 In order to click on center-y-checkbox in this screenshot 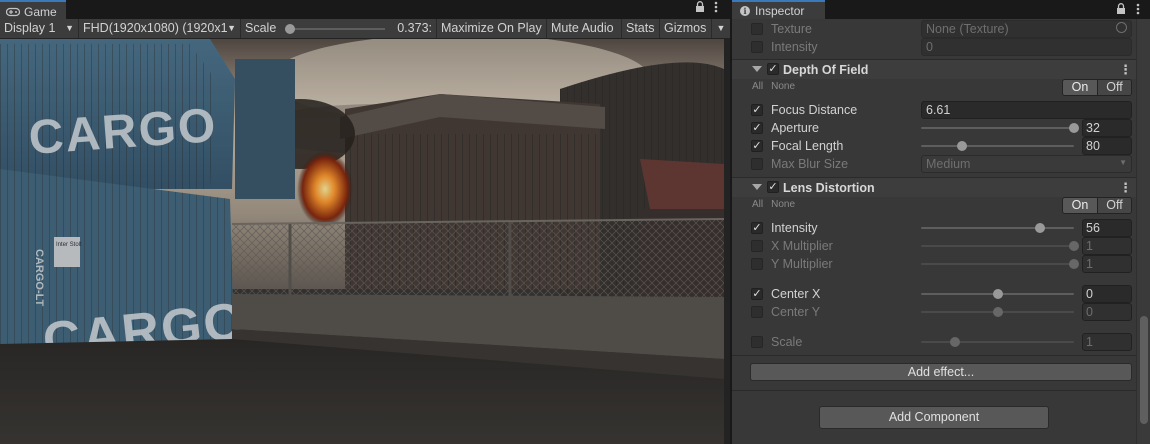, I will do `click(757, 312)`.